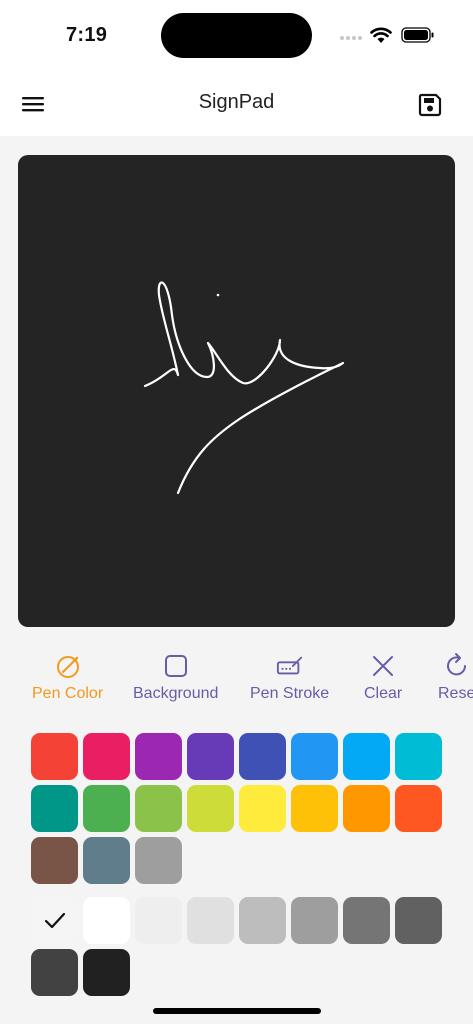 The width and height of the screenshot is (473, 1024). What do you see at coordinates (176, 693) in the screenshot?
I see `tab-label: Background` at bounding box center [176, 693].